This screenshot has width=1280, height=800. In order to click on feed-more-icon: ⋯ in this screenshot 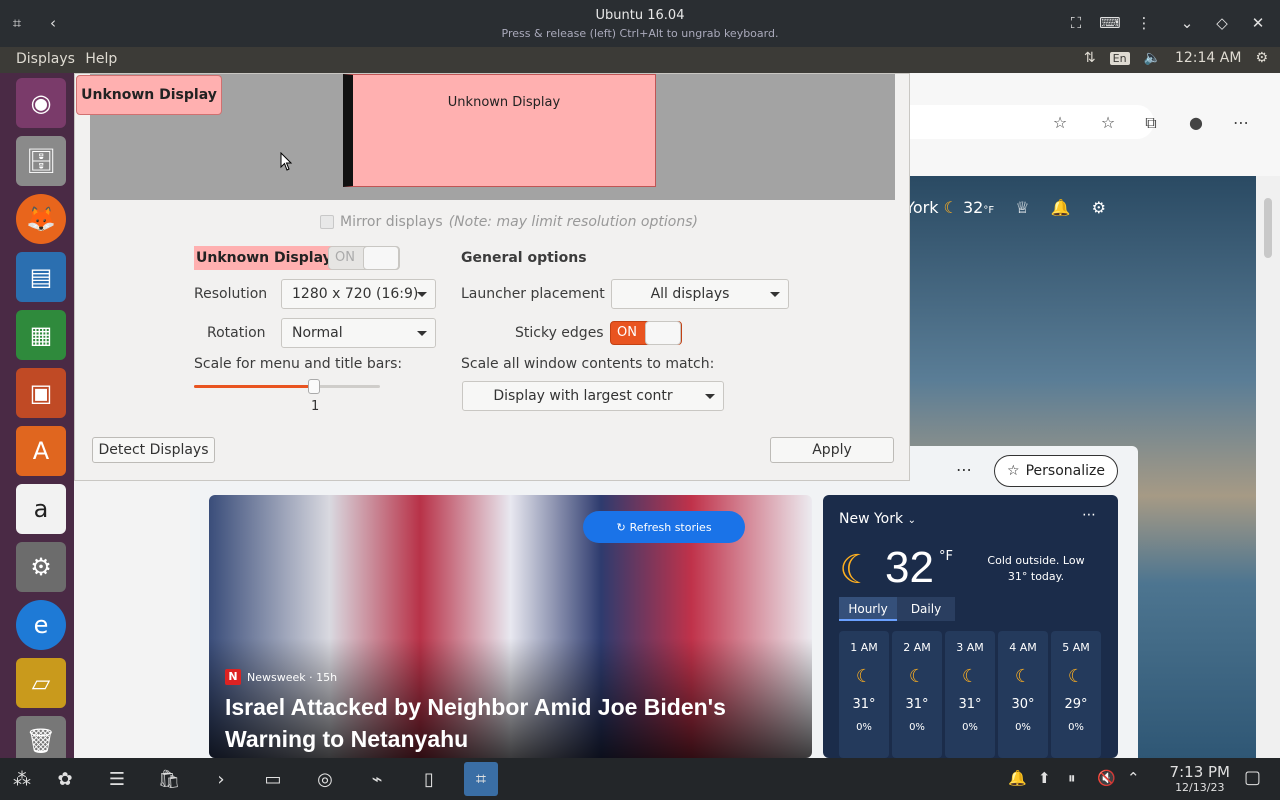, I will do `click(964, 469)`.